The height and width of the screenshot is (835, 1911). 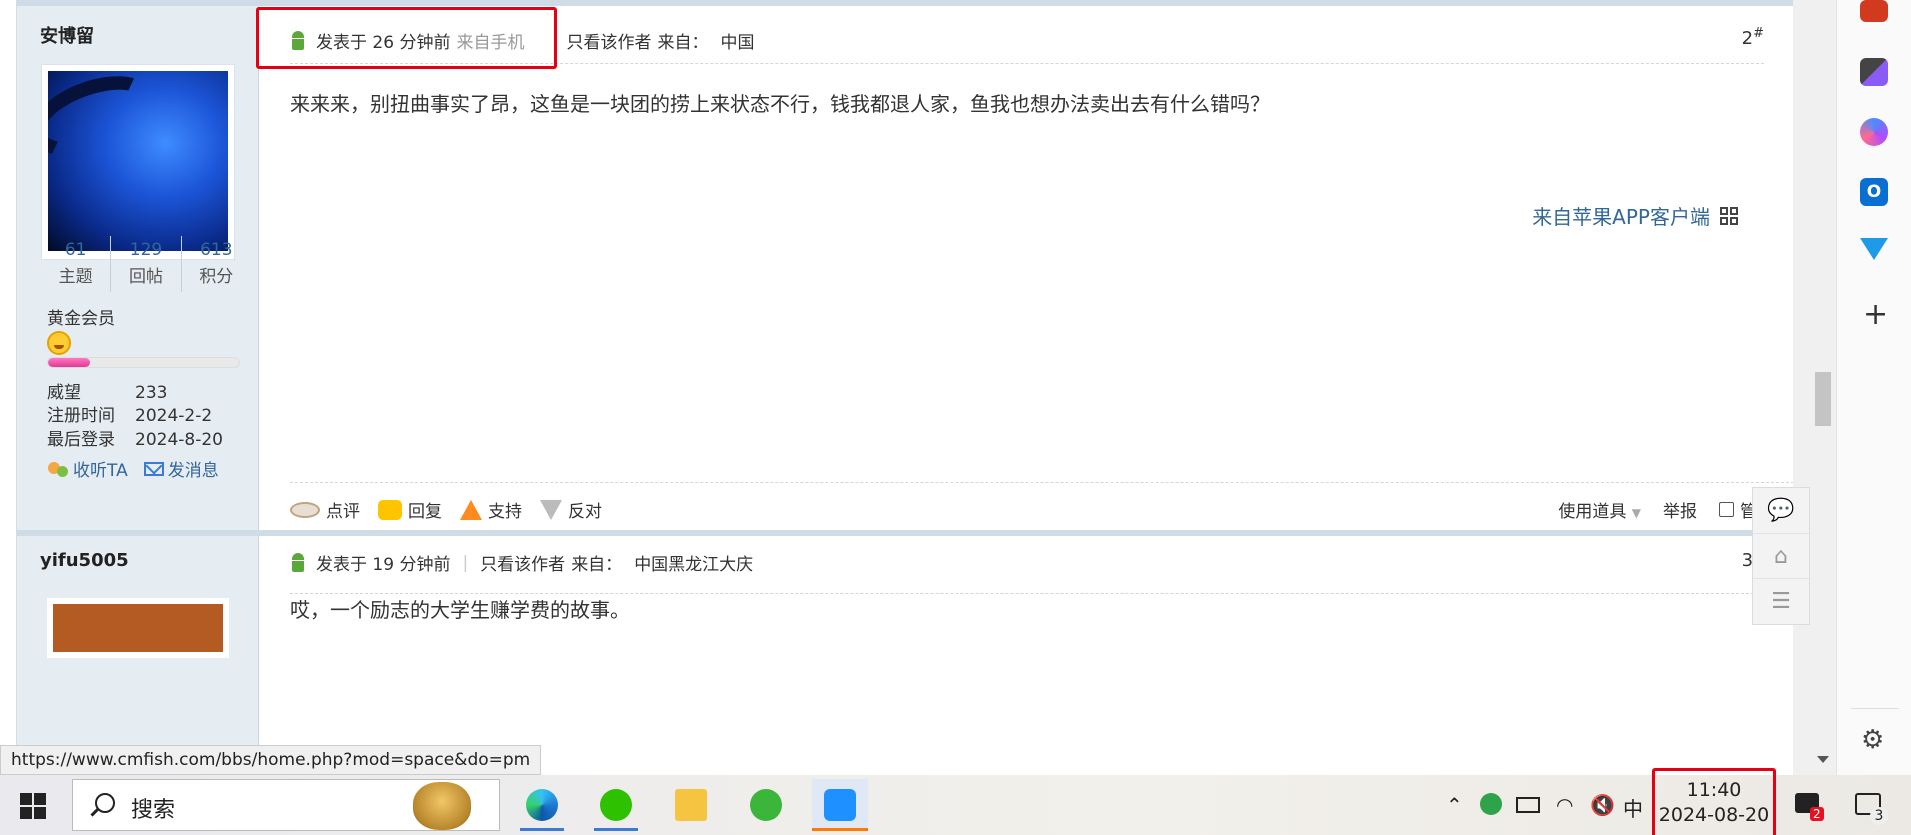 I want to click on post-content-3: 哎，一个励志的大学生赚学费的故事。, so click(x=460, y=610).